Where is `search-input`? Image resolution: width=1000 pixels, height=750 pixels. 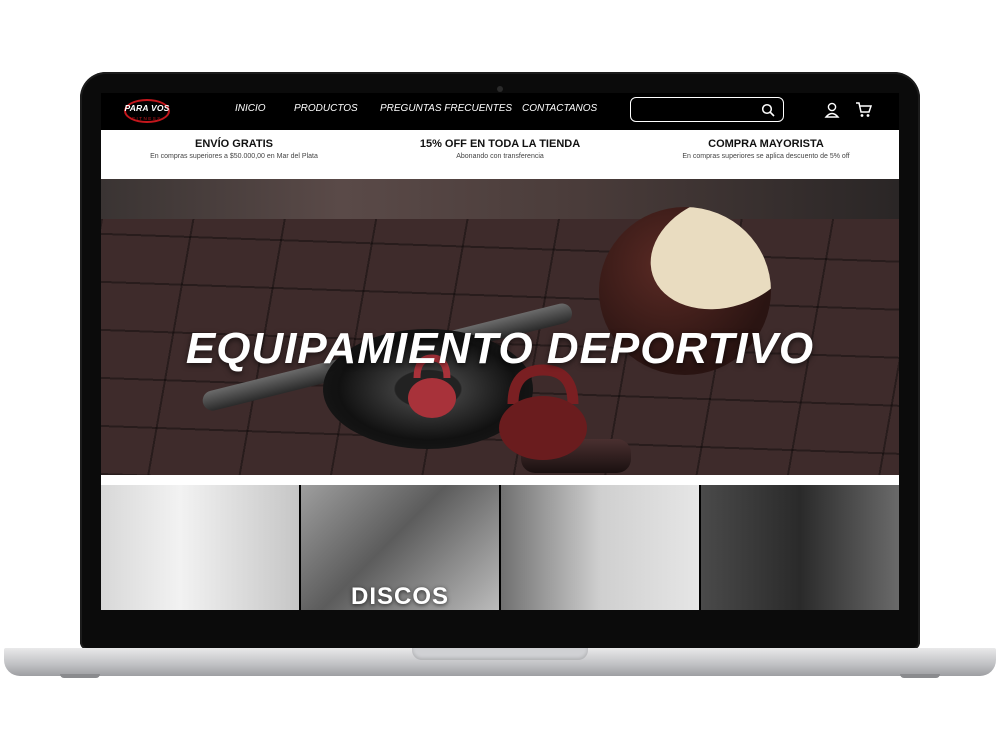 search-input is located at coordinates (707, 109).